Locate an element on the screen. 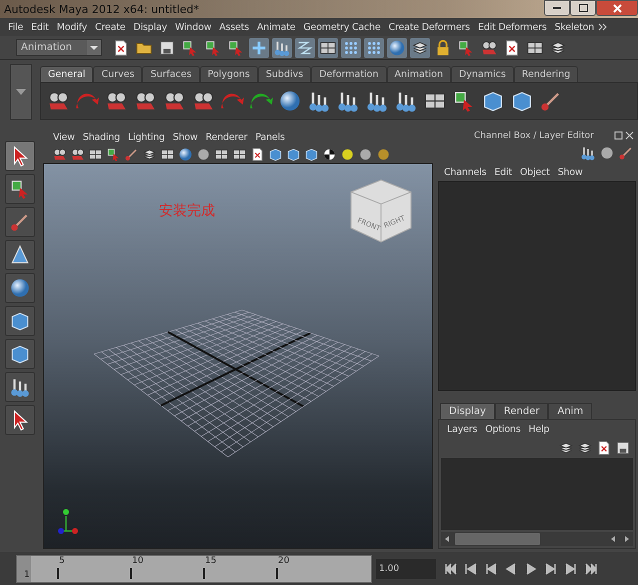  shelf-tab: Polygons is located at coordinates (229, 74).